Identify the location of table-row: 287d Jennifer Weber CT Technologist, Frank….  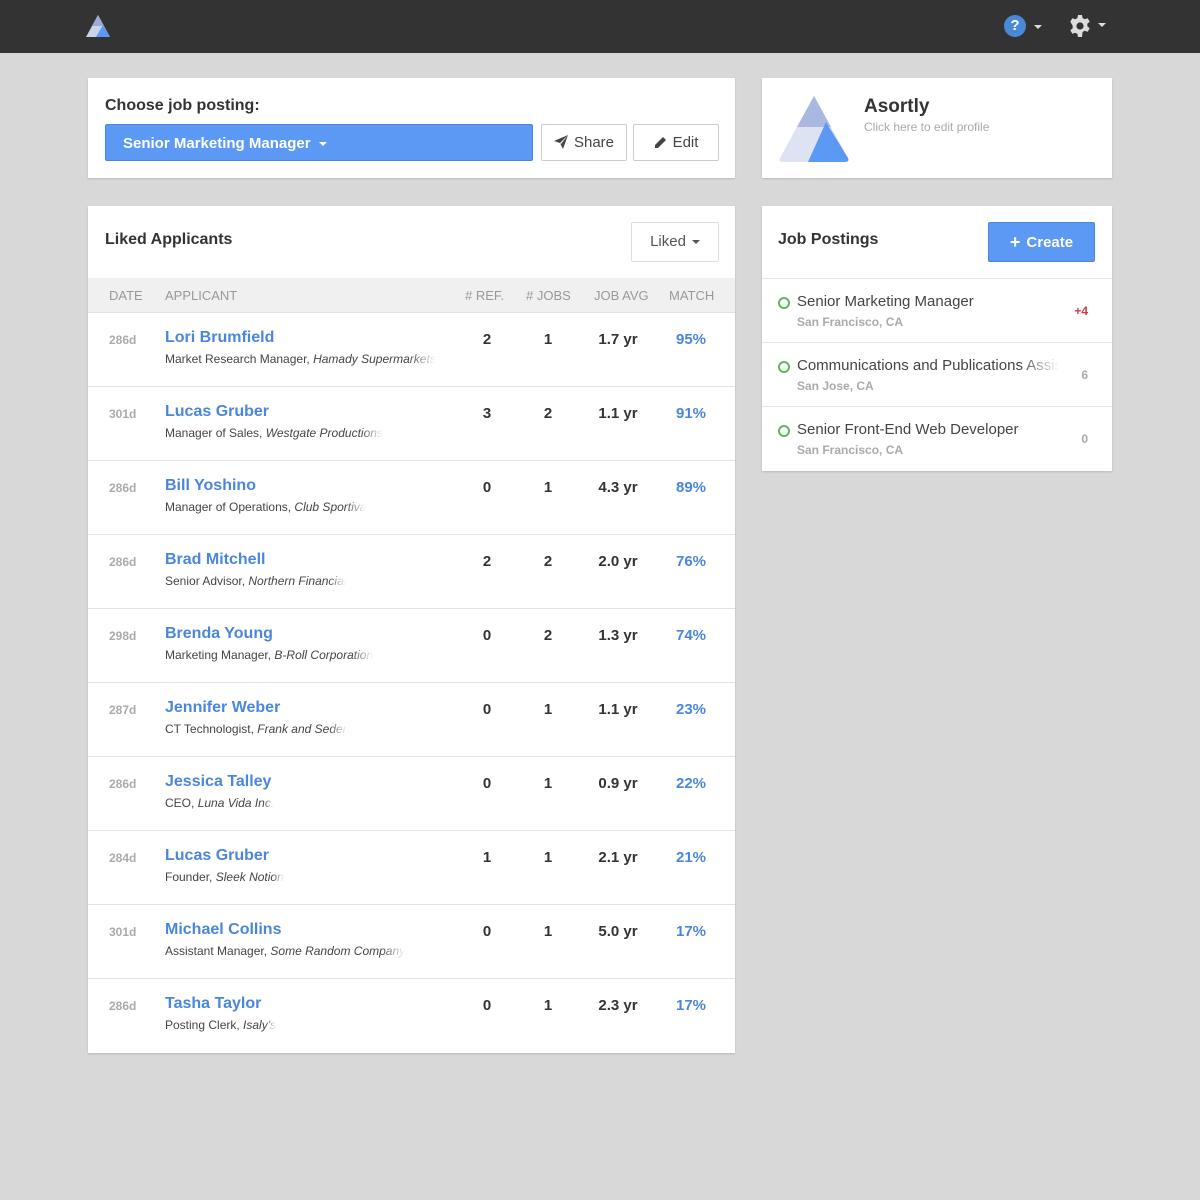
(411, 719).